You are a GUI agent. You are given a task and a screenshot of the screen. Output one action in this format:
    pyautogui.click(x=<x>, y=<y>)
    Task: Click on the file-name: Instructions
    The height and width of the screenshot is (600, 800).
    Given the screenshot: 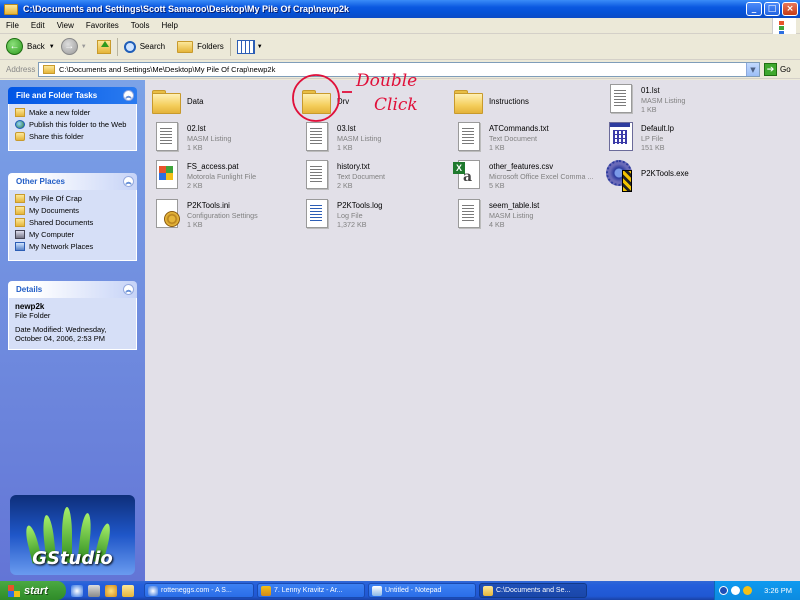 What is the action you would take?
    pyautogui.click(x=509, y=101)
    